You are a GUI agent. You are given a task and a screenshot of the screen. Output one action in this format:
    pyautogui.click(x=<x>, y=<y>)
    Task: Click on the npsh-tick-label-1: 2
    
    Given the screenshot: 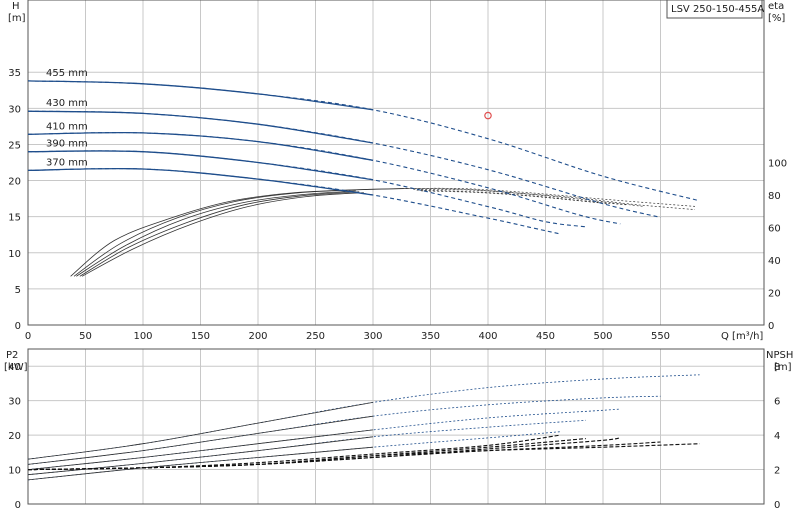 What is the action you would take?
    pyautogui.click(x=777, y=471)
    